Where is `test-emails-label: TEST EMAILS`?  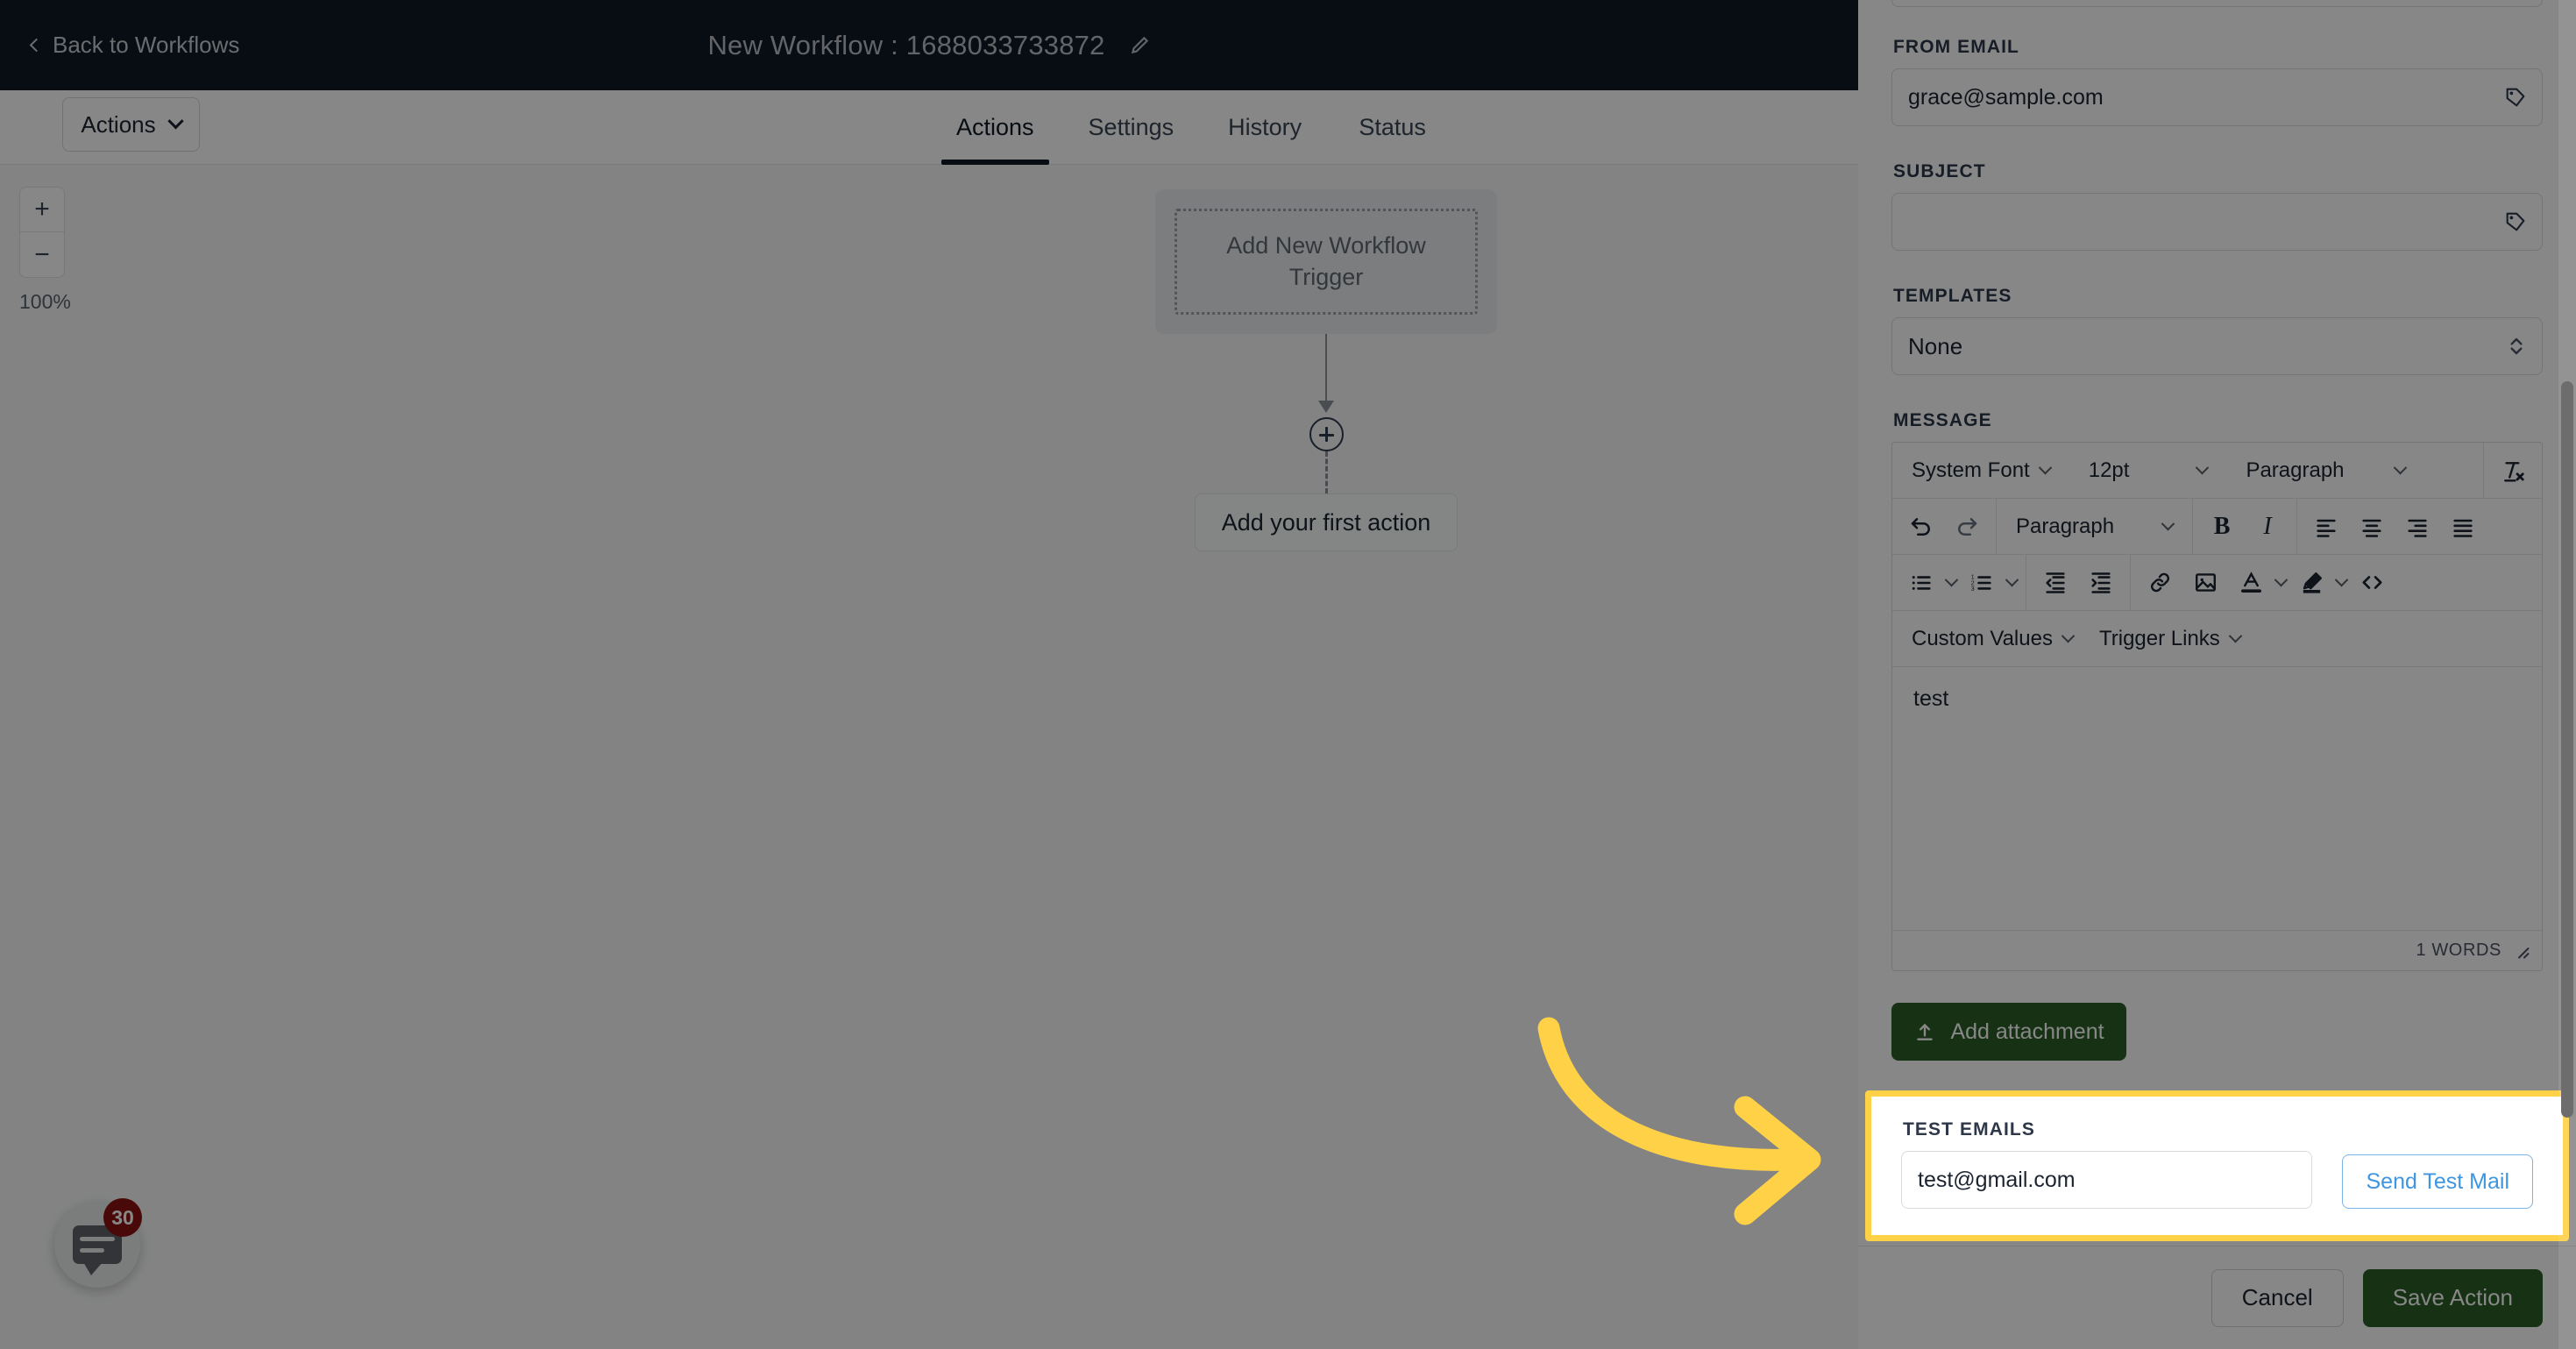
test-emails-label: TEST EMAILS is located at coordinates (1969, 1129).